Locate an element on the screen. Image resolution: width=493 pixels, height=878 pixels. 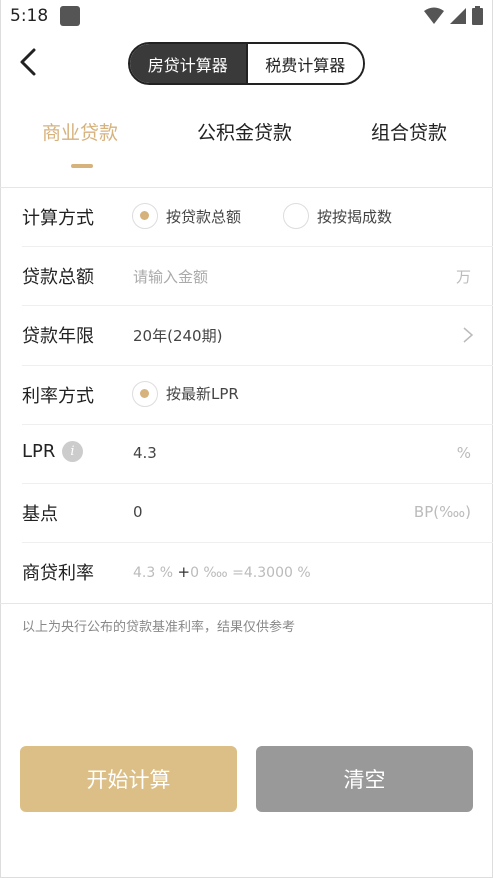
app-notification-icon is located at coordinates (70, 16).